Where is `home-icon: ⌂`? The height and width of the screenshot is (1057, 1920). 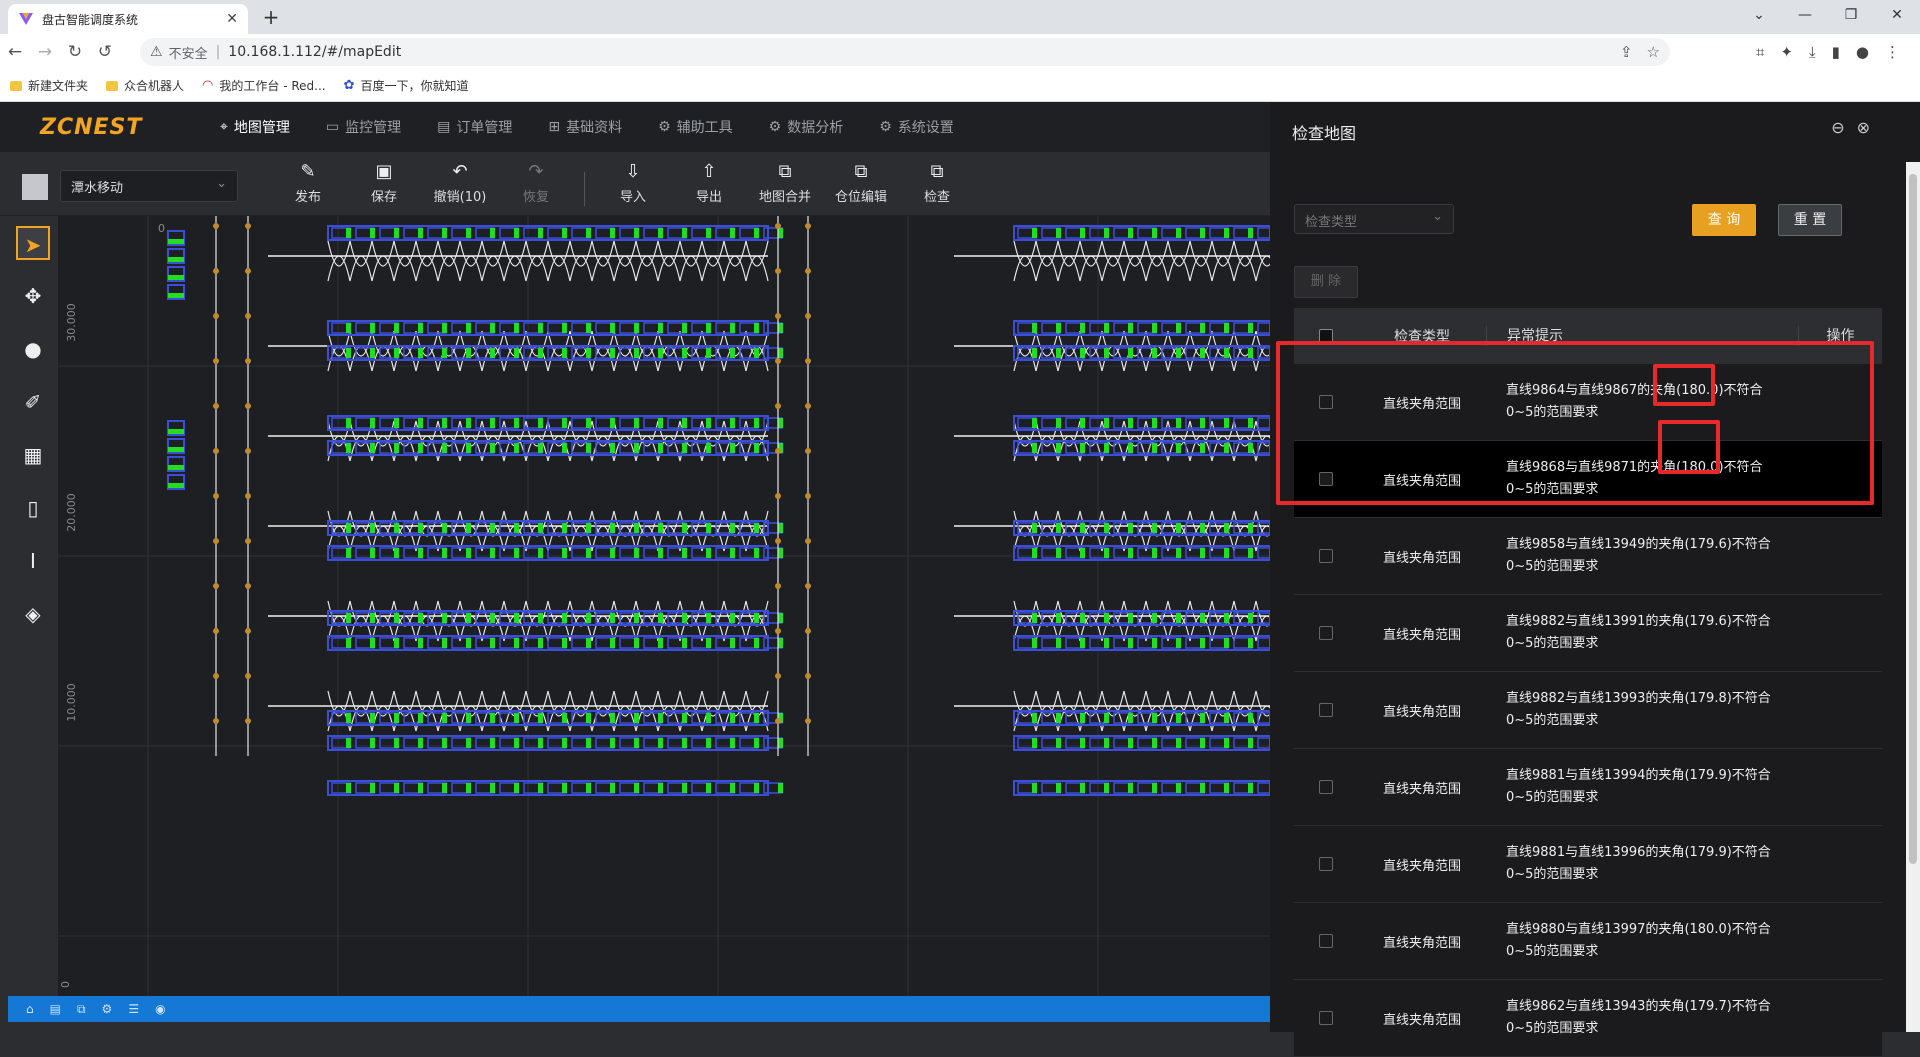 home-icon: ⌂ is located at coordinates (30, 1009).